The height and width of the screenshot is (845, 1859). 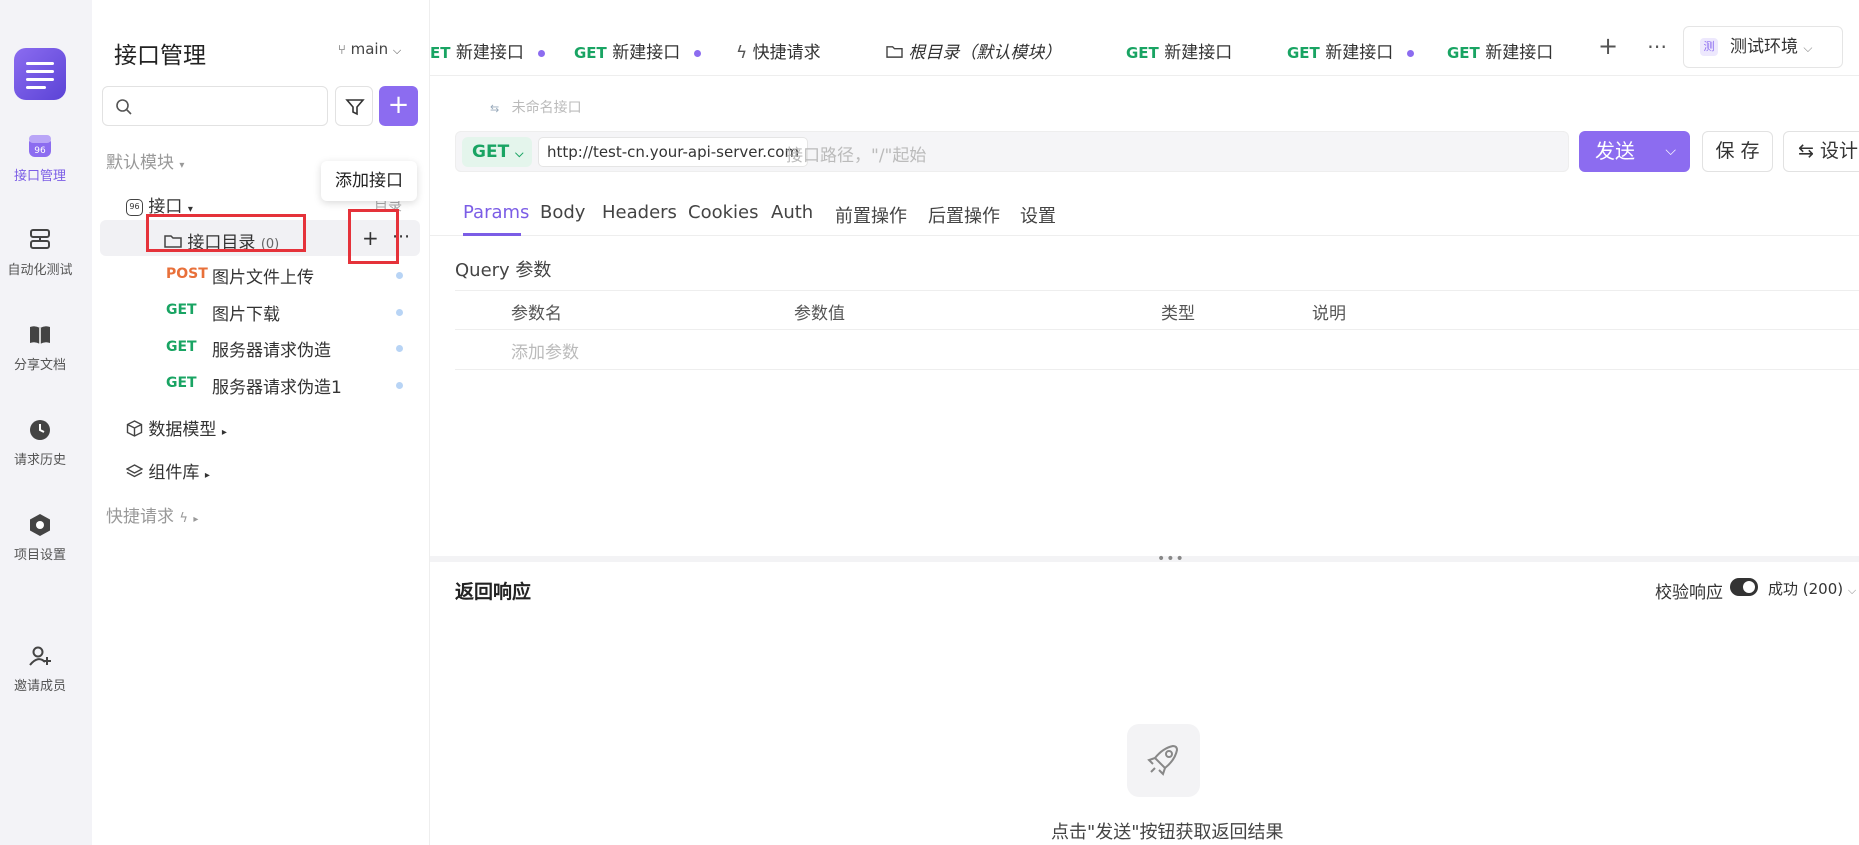 I want to click on rail-label: 邀请成员, so click(x=39, y=686).